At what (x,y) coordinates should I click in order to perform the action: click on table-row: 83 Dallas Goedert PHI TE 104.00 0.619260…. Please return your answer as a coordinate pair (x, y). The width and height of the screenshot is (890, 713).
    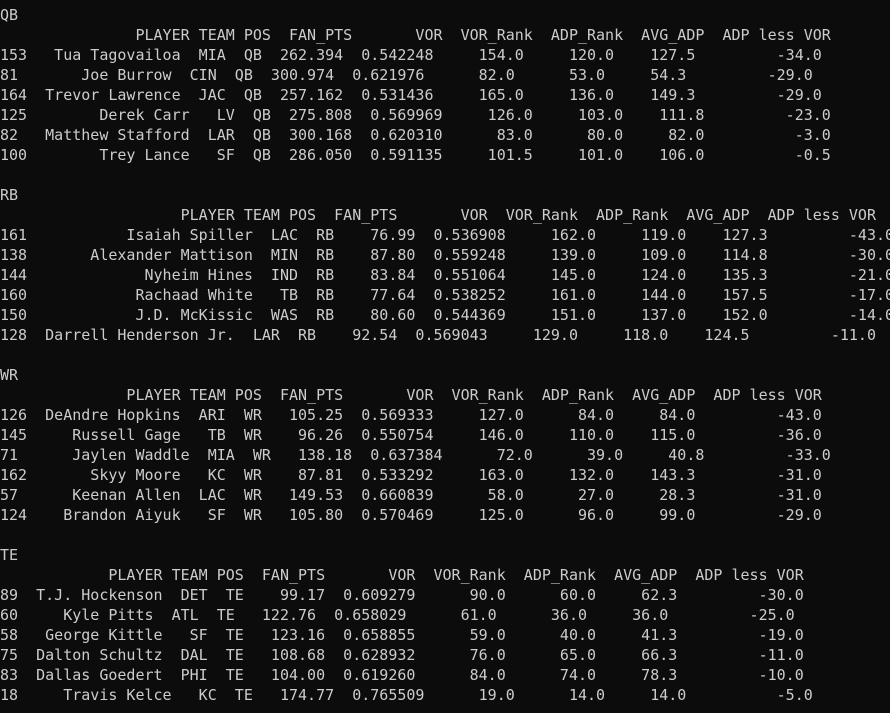
    Looking at the image, I should click on (402, 675).